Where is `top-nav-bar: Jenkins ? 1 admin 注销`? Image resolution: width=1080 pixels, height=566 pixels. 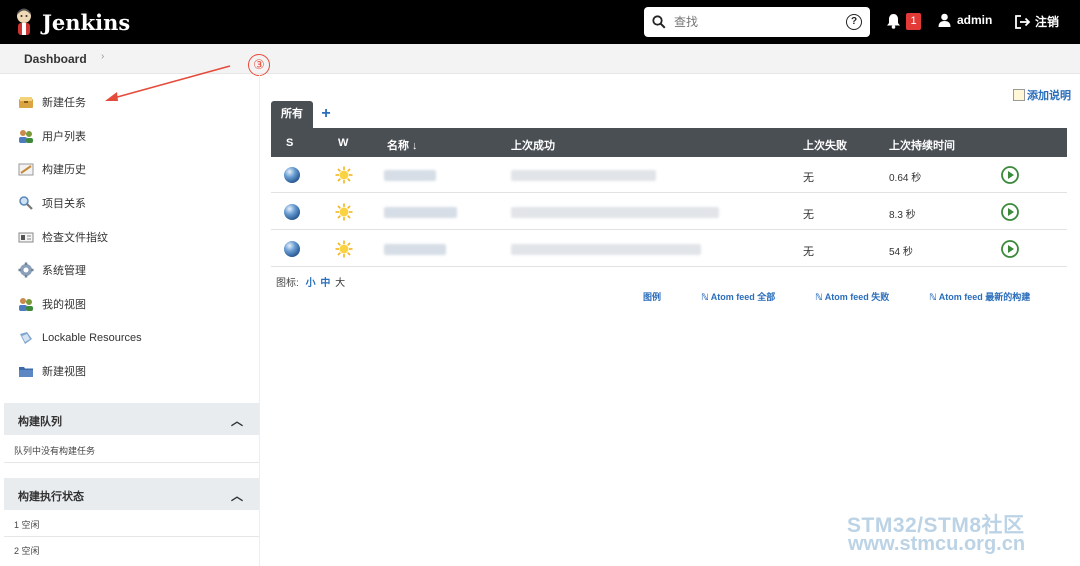
top-nav-bar: Jenkins ? 1 admin 注销 is located at coordinates (540, 22).